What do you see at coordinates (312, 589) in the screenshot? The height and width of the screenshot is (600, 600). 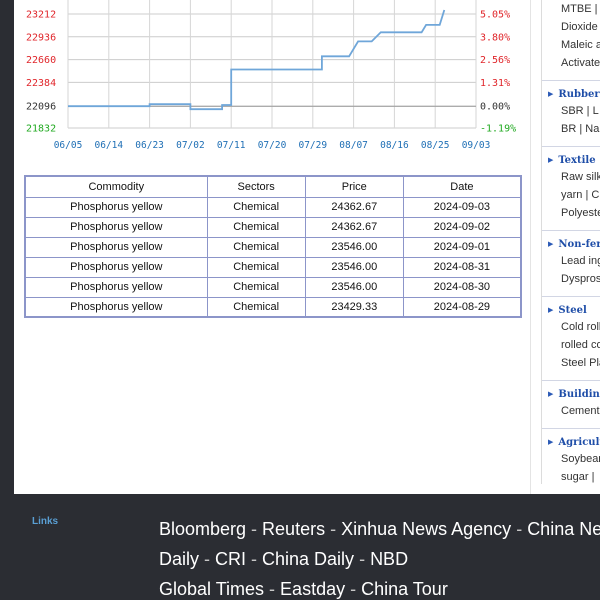 I see `footer-link: Eastday` at bounding box center [312, 589].